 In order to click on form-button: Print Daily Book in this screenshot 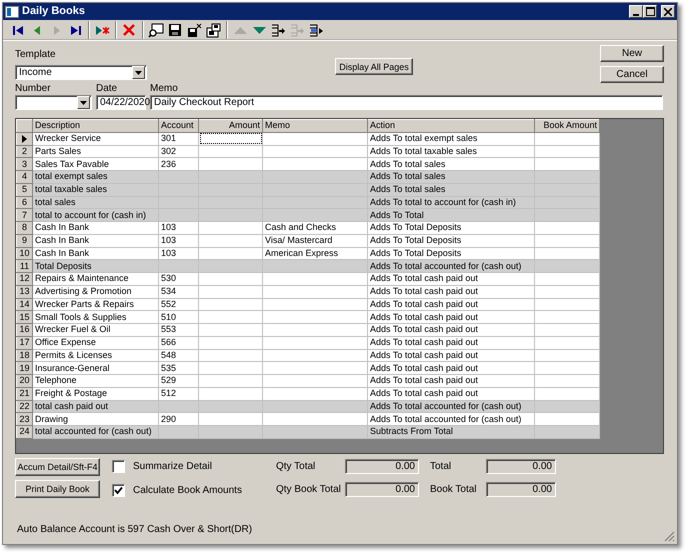, I will do `click(57, 489)`.